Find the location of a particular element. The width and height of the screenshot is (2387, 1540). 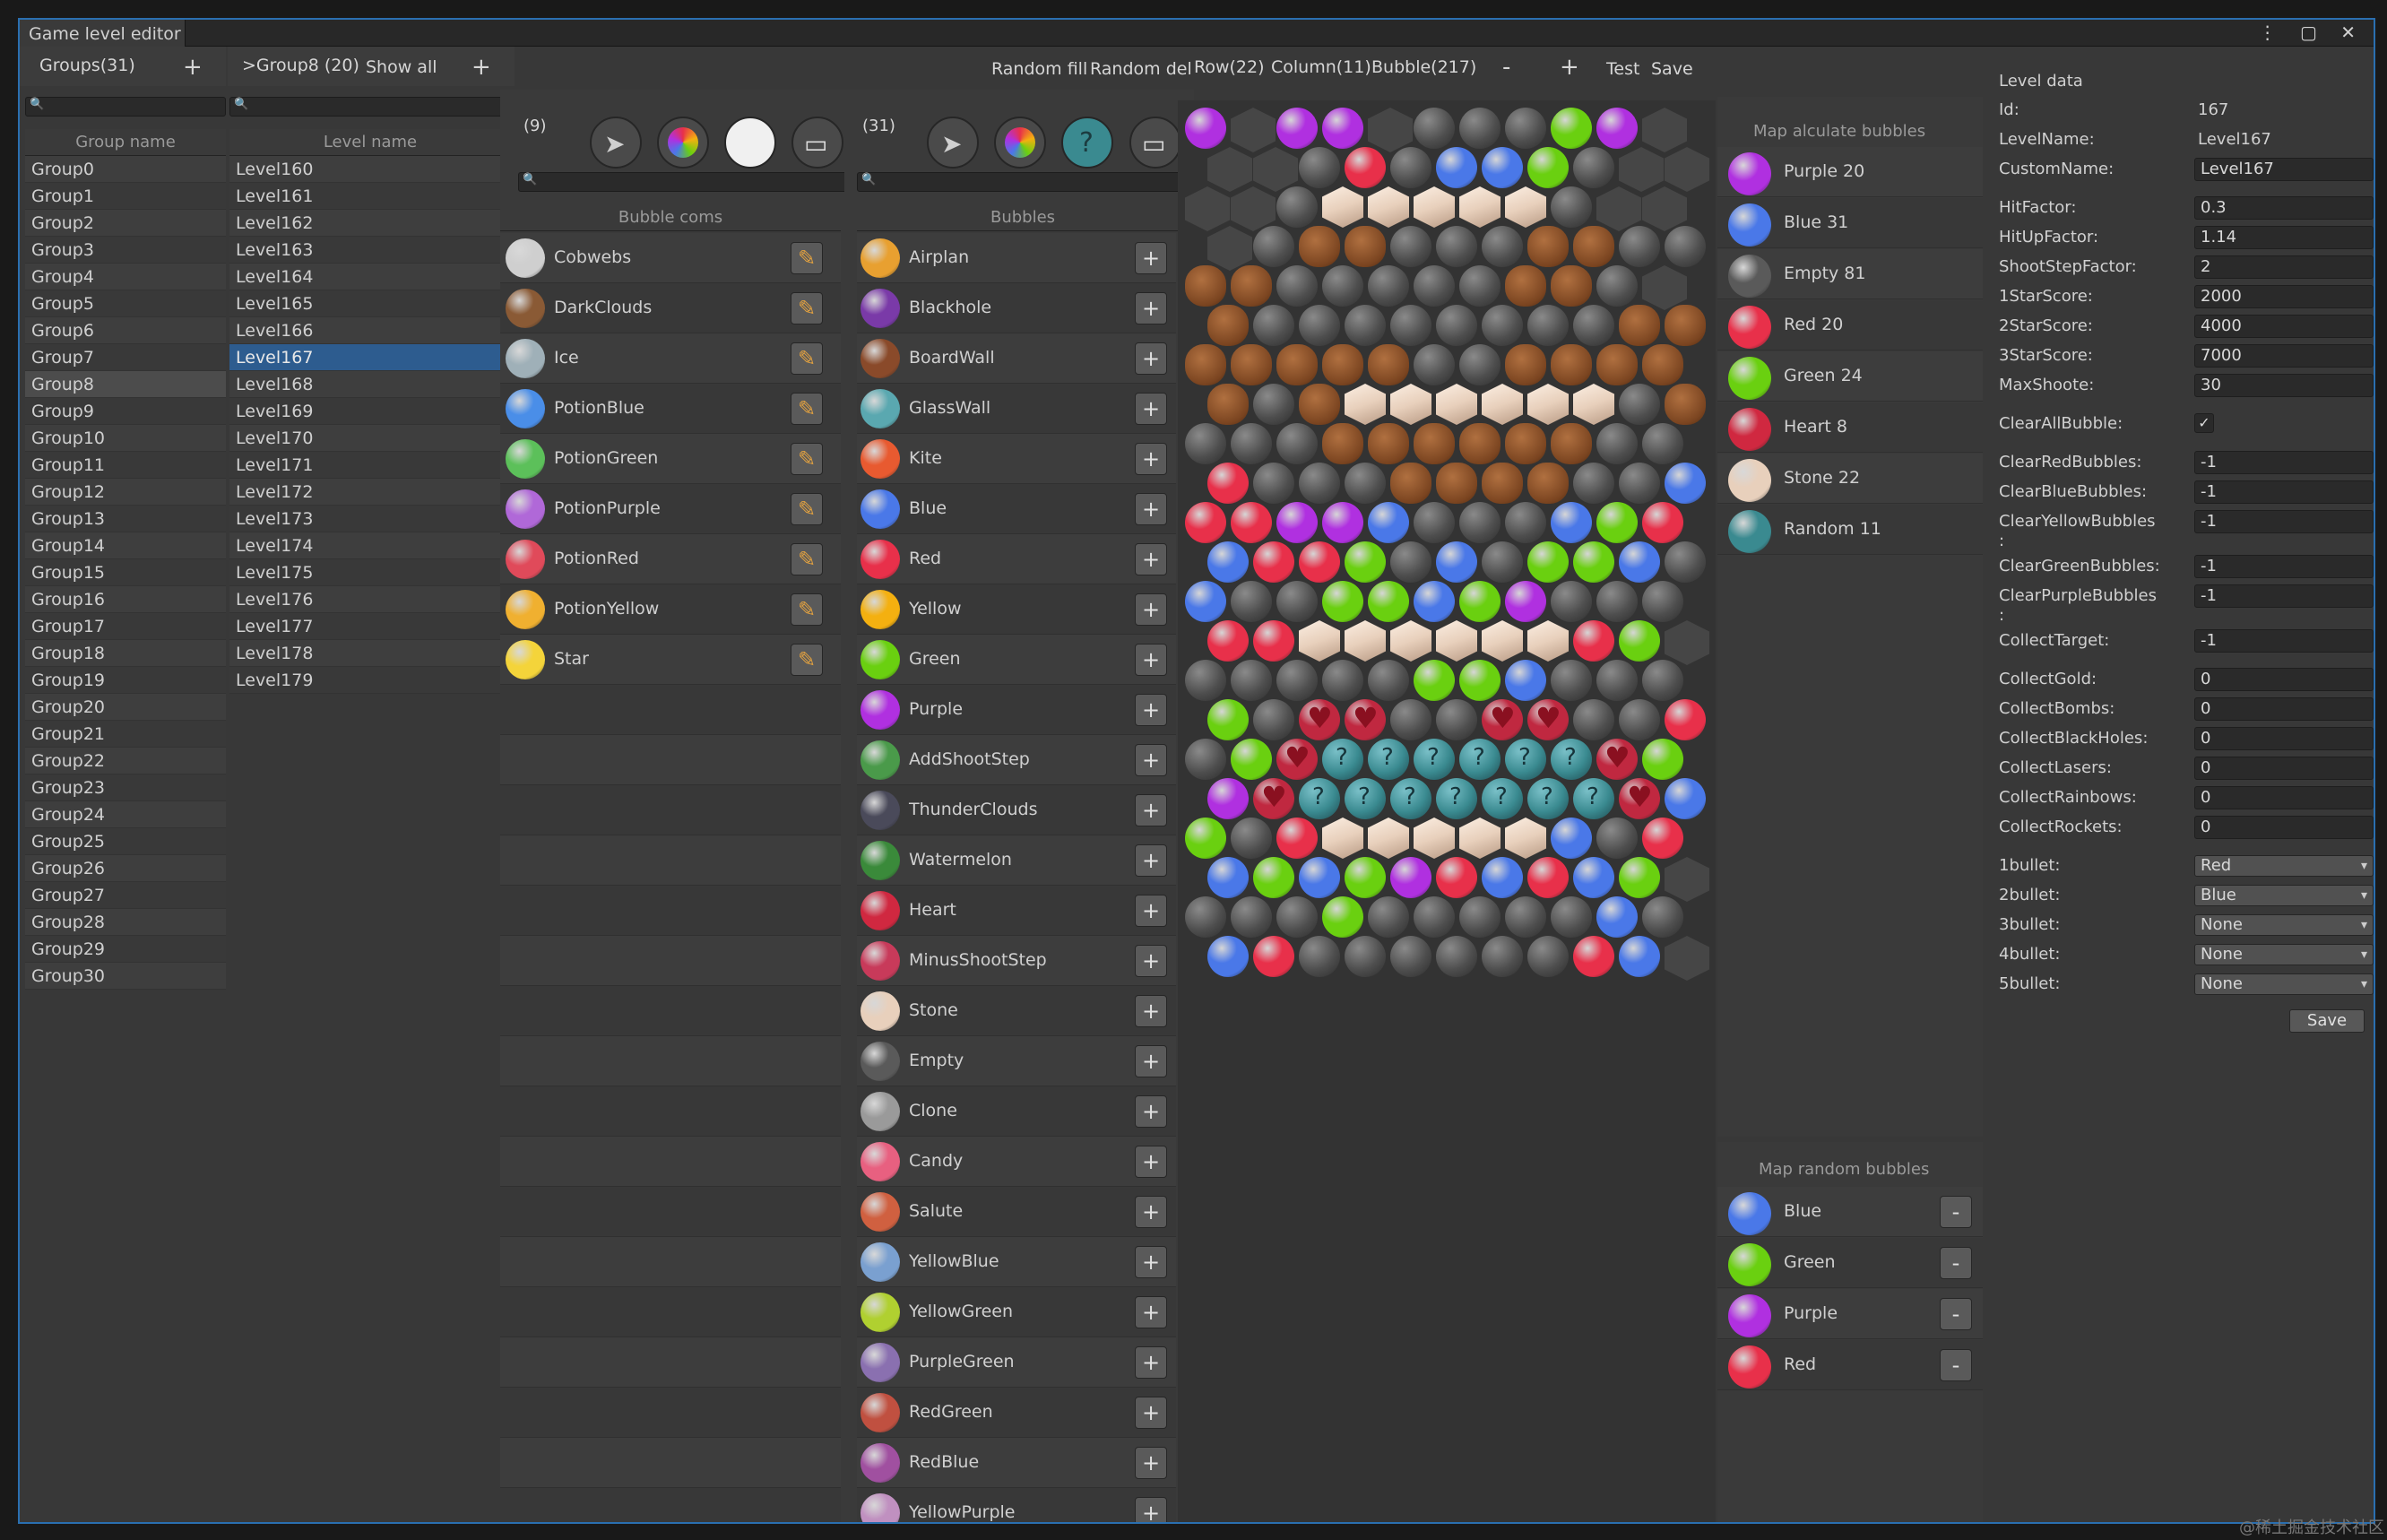

level-row: Level160 is located at coordinates (370, 169).